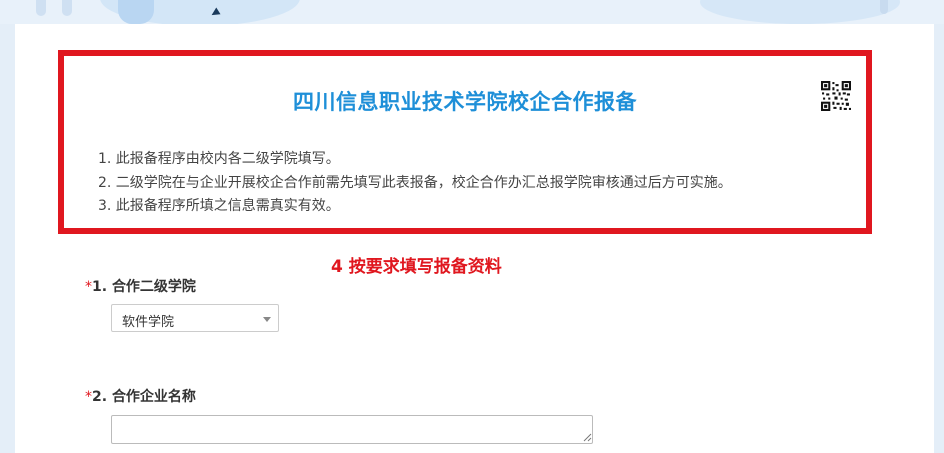 The width and height of the screenshot is (944, 453). I want to click on question-title: 合作二级学院, so click(153, 287).